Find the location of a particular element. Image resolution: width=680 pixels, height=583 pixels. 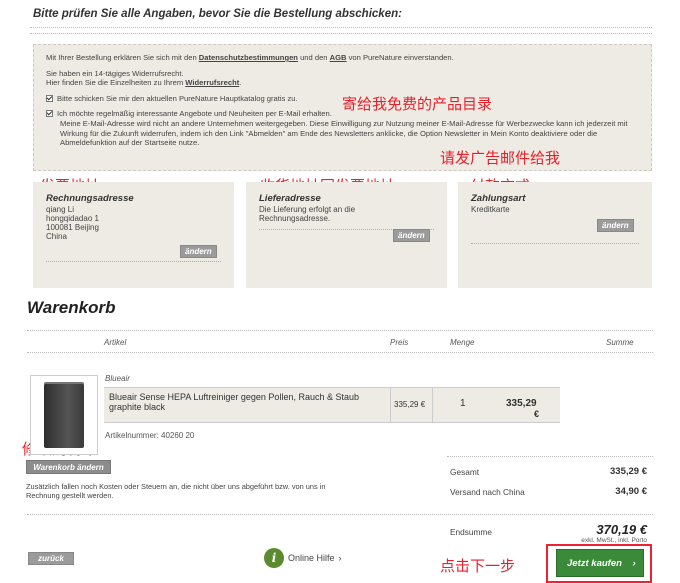

product-image is located at coordinates (64, 415).